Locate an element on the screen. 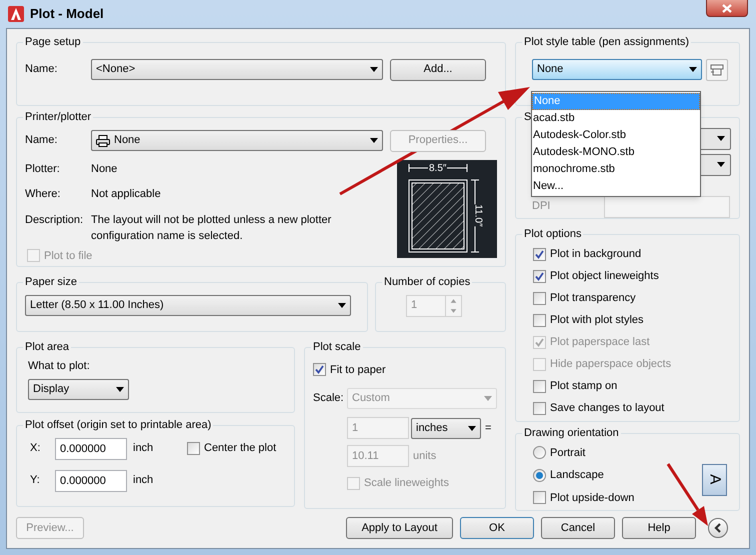 The image size is (756, 555). info-value: Not applicable is located at coordinates (126, 194).